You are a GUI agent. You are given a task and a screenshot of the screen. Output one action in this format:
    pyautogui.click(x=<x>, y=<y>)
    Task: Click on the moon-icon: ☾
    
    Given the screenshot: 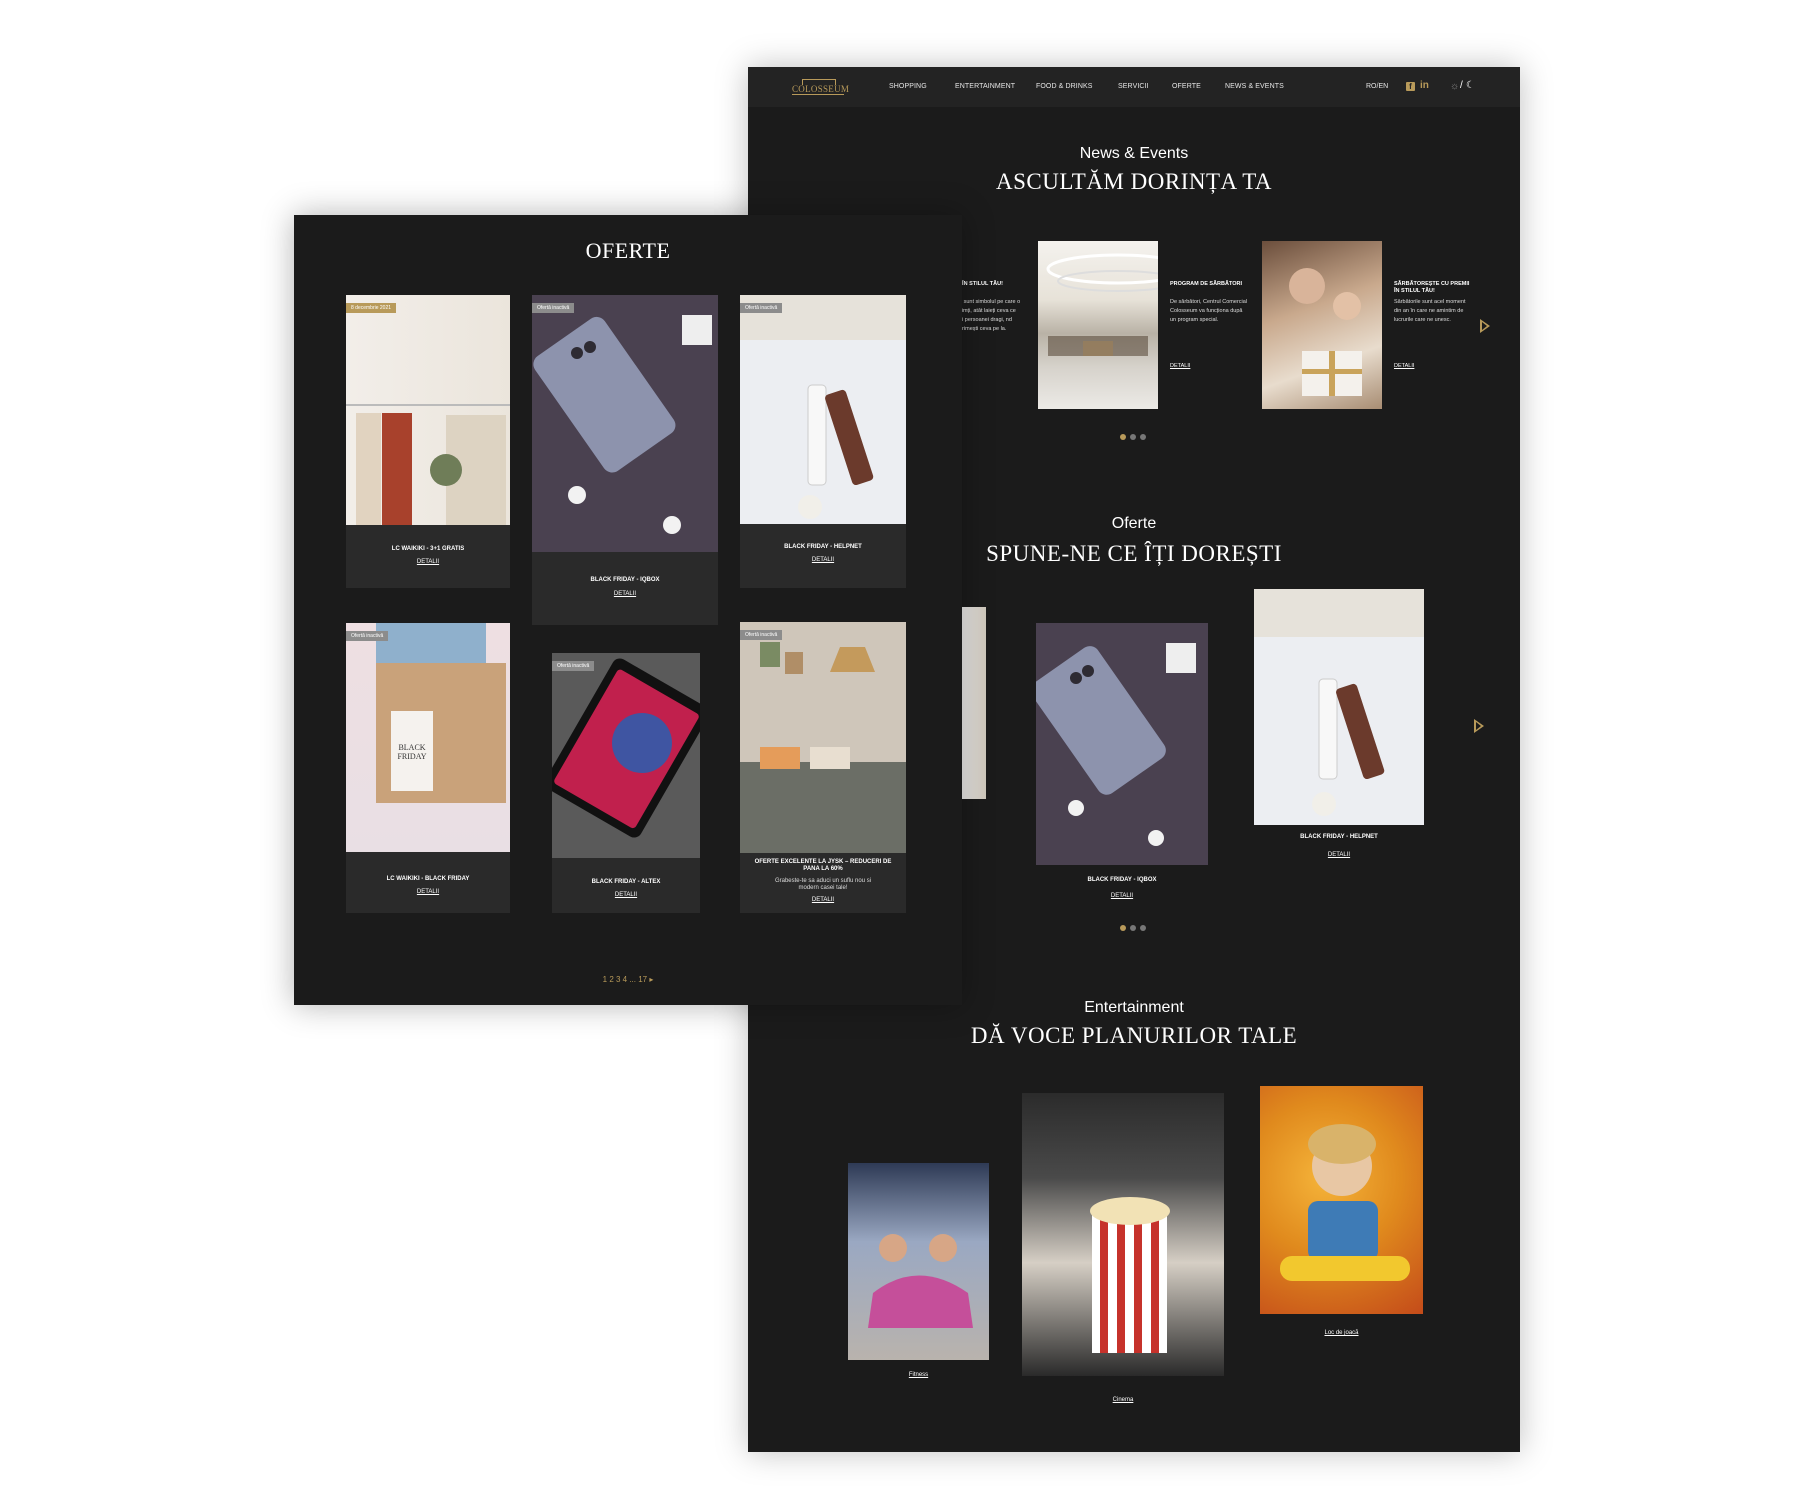 What is the action you would take?
    pyautogui.click(x=1470, y=85)
    